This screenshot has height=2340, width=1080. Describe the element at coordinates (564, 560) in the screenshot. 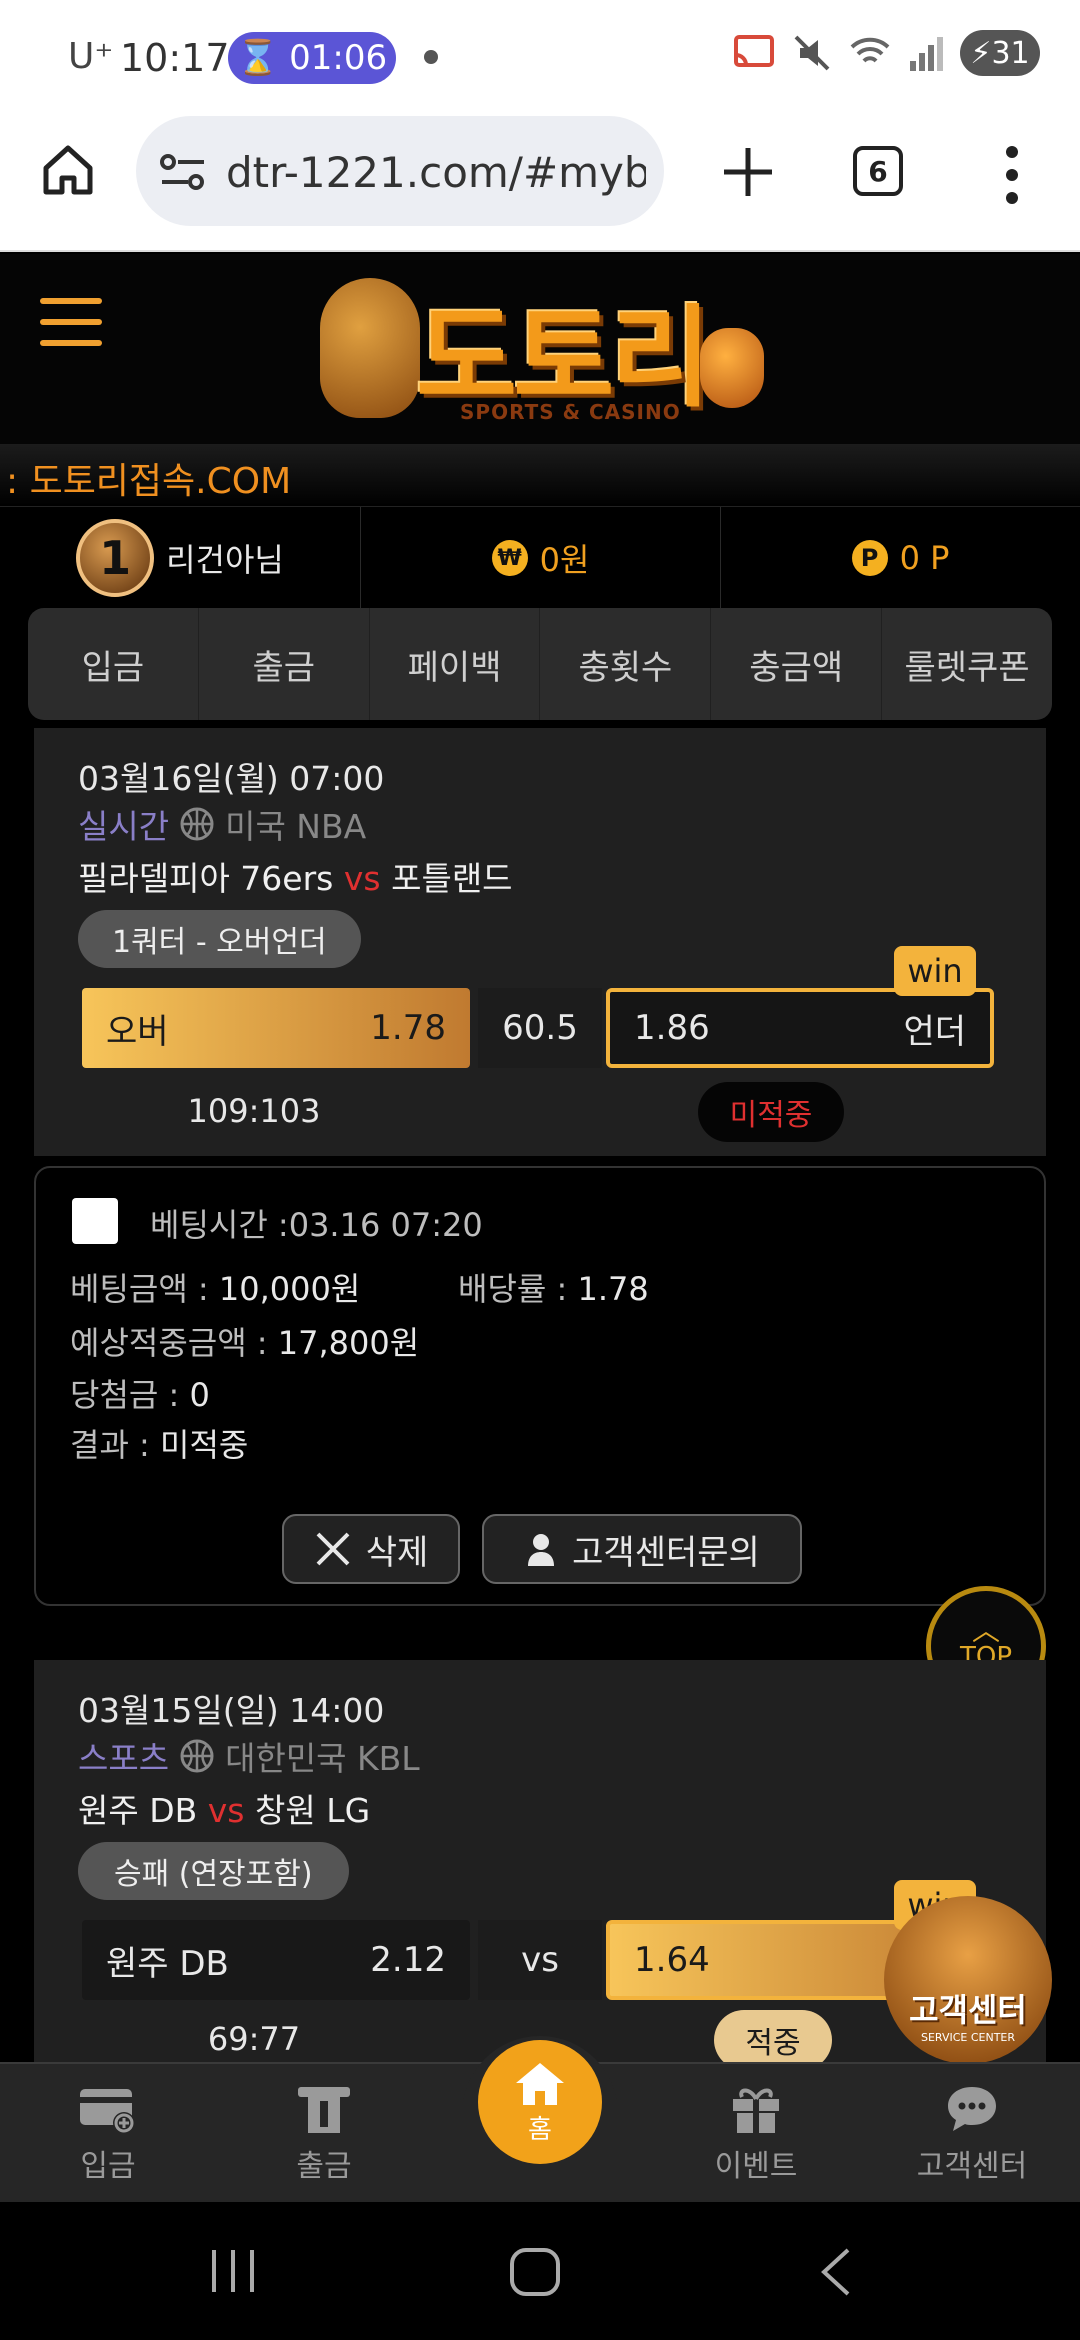

I see `money-amount: 0원` at that location.